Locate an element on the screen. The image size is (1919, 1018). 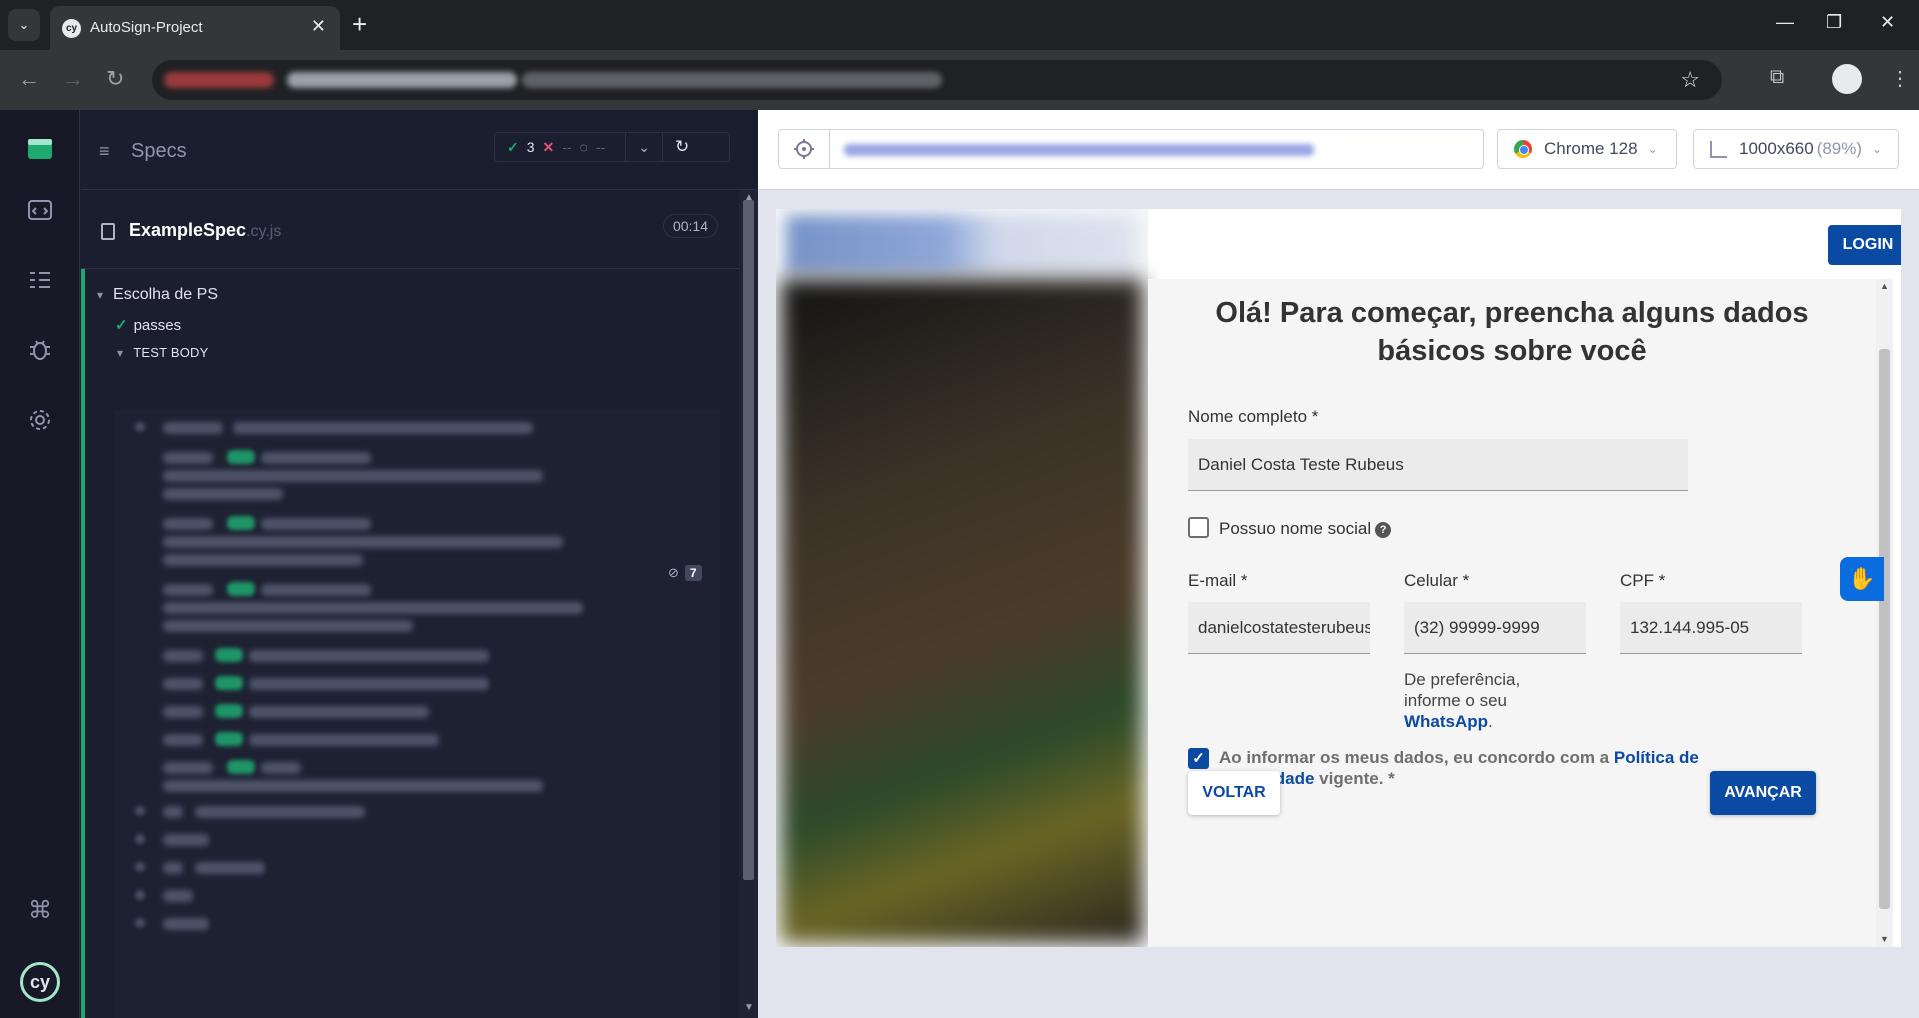
spec-extension: .cy.js is located at coordinates (264, 231).